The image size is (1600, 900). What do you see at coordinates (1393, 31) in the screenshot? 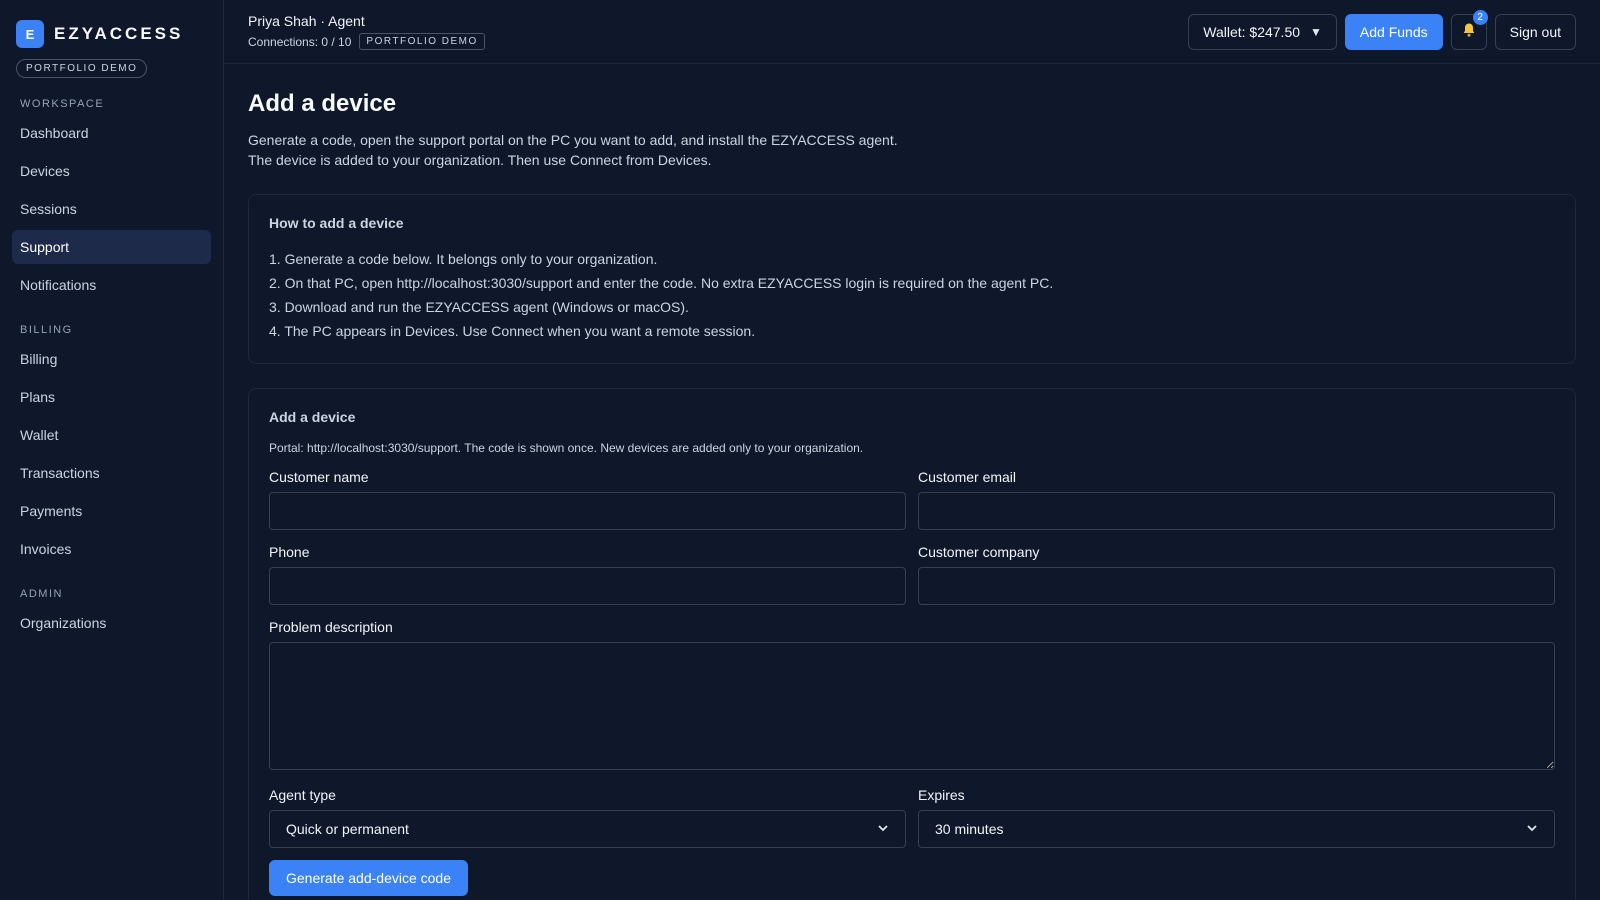
I see `add-funds-button: Add Funds` at bounding box center [1393, 31].